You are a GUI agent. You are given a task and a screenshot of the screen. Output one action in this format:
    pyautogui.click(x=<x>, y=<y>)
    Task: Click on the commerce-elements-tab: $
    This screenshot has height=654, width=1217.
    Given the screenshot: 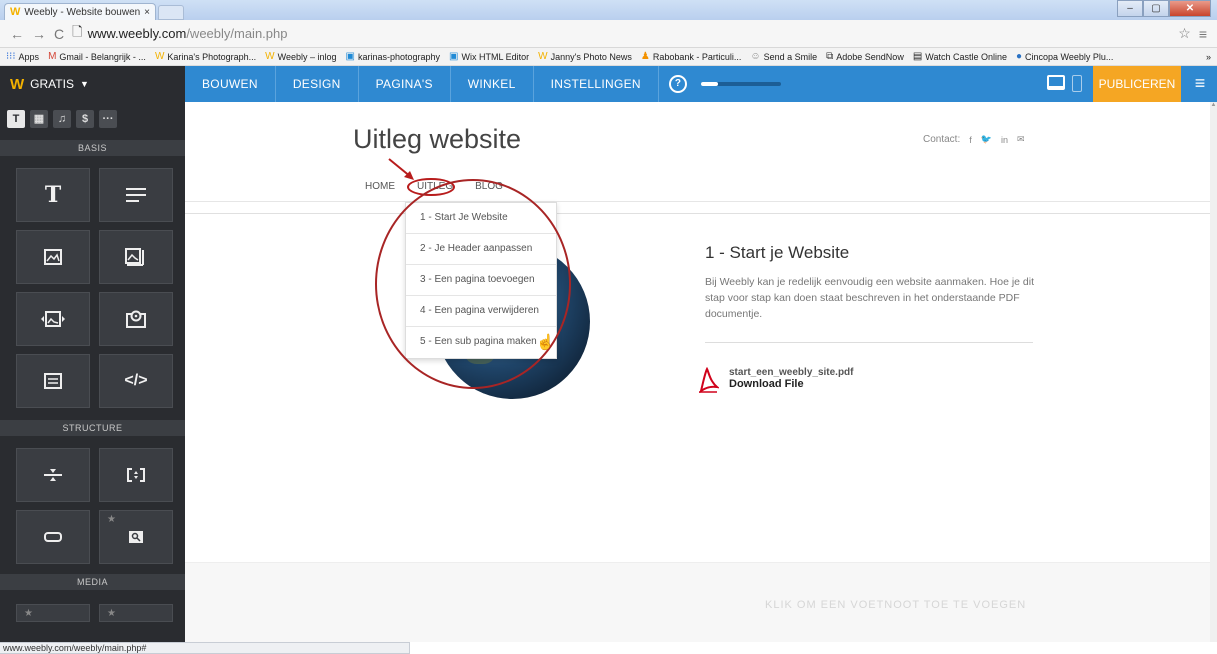 What is the action you would take?
    pyautogui.click(x=85, y=119)
    